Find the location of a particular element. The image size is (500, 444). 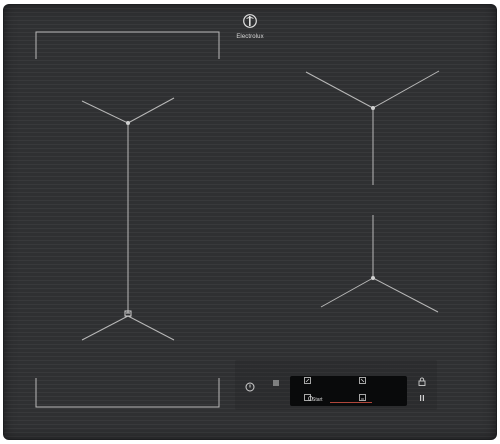

right-top-zone-arm-right is located at coordinates (406, 89).